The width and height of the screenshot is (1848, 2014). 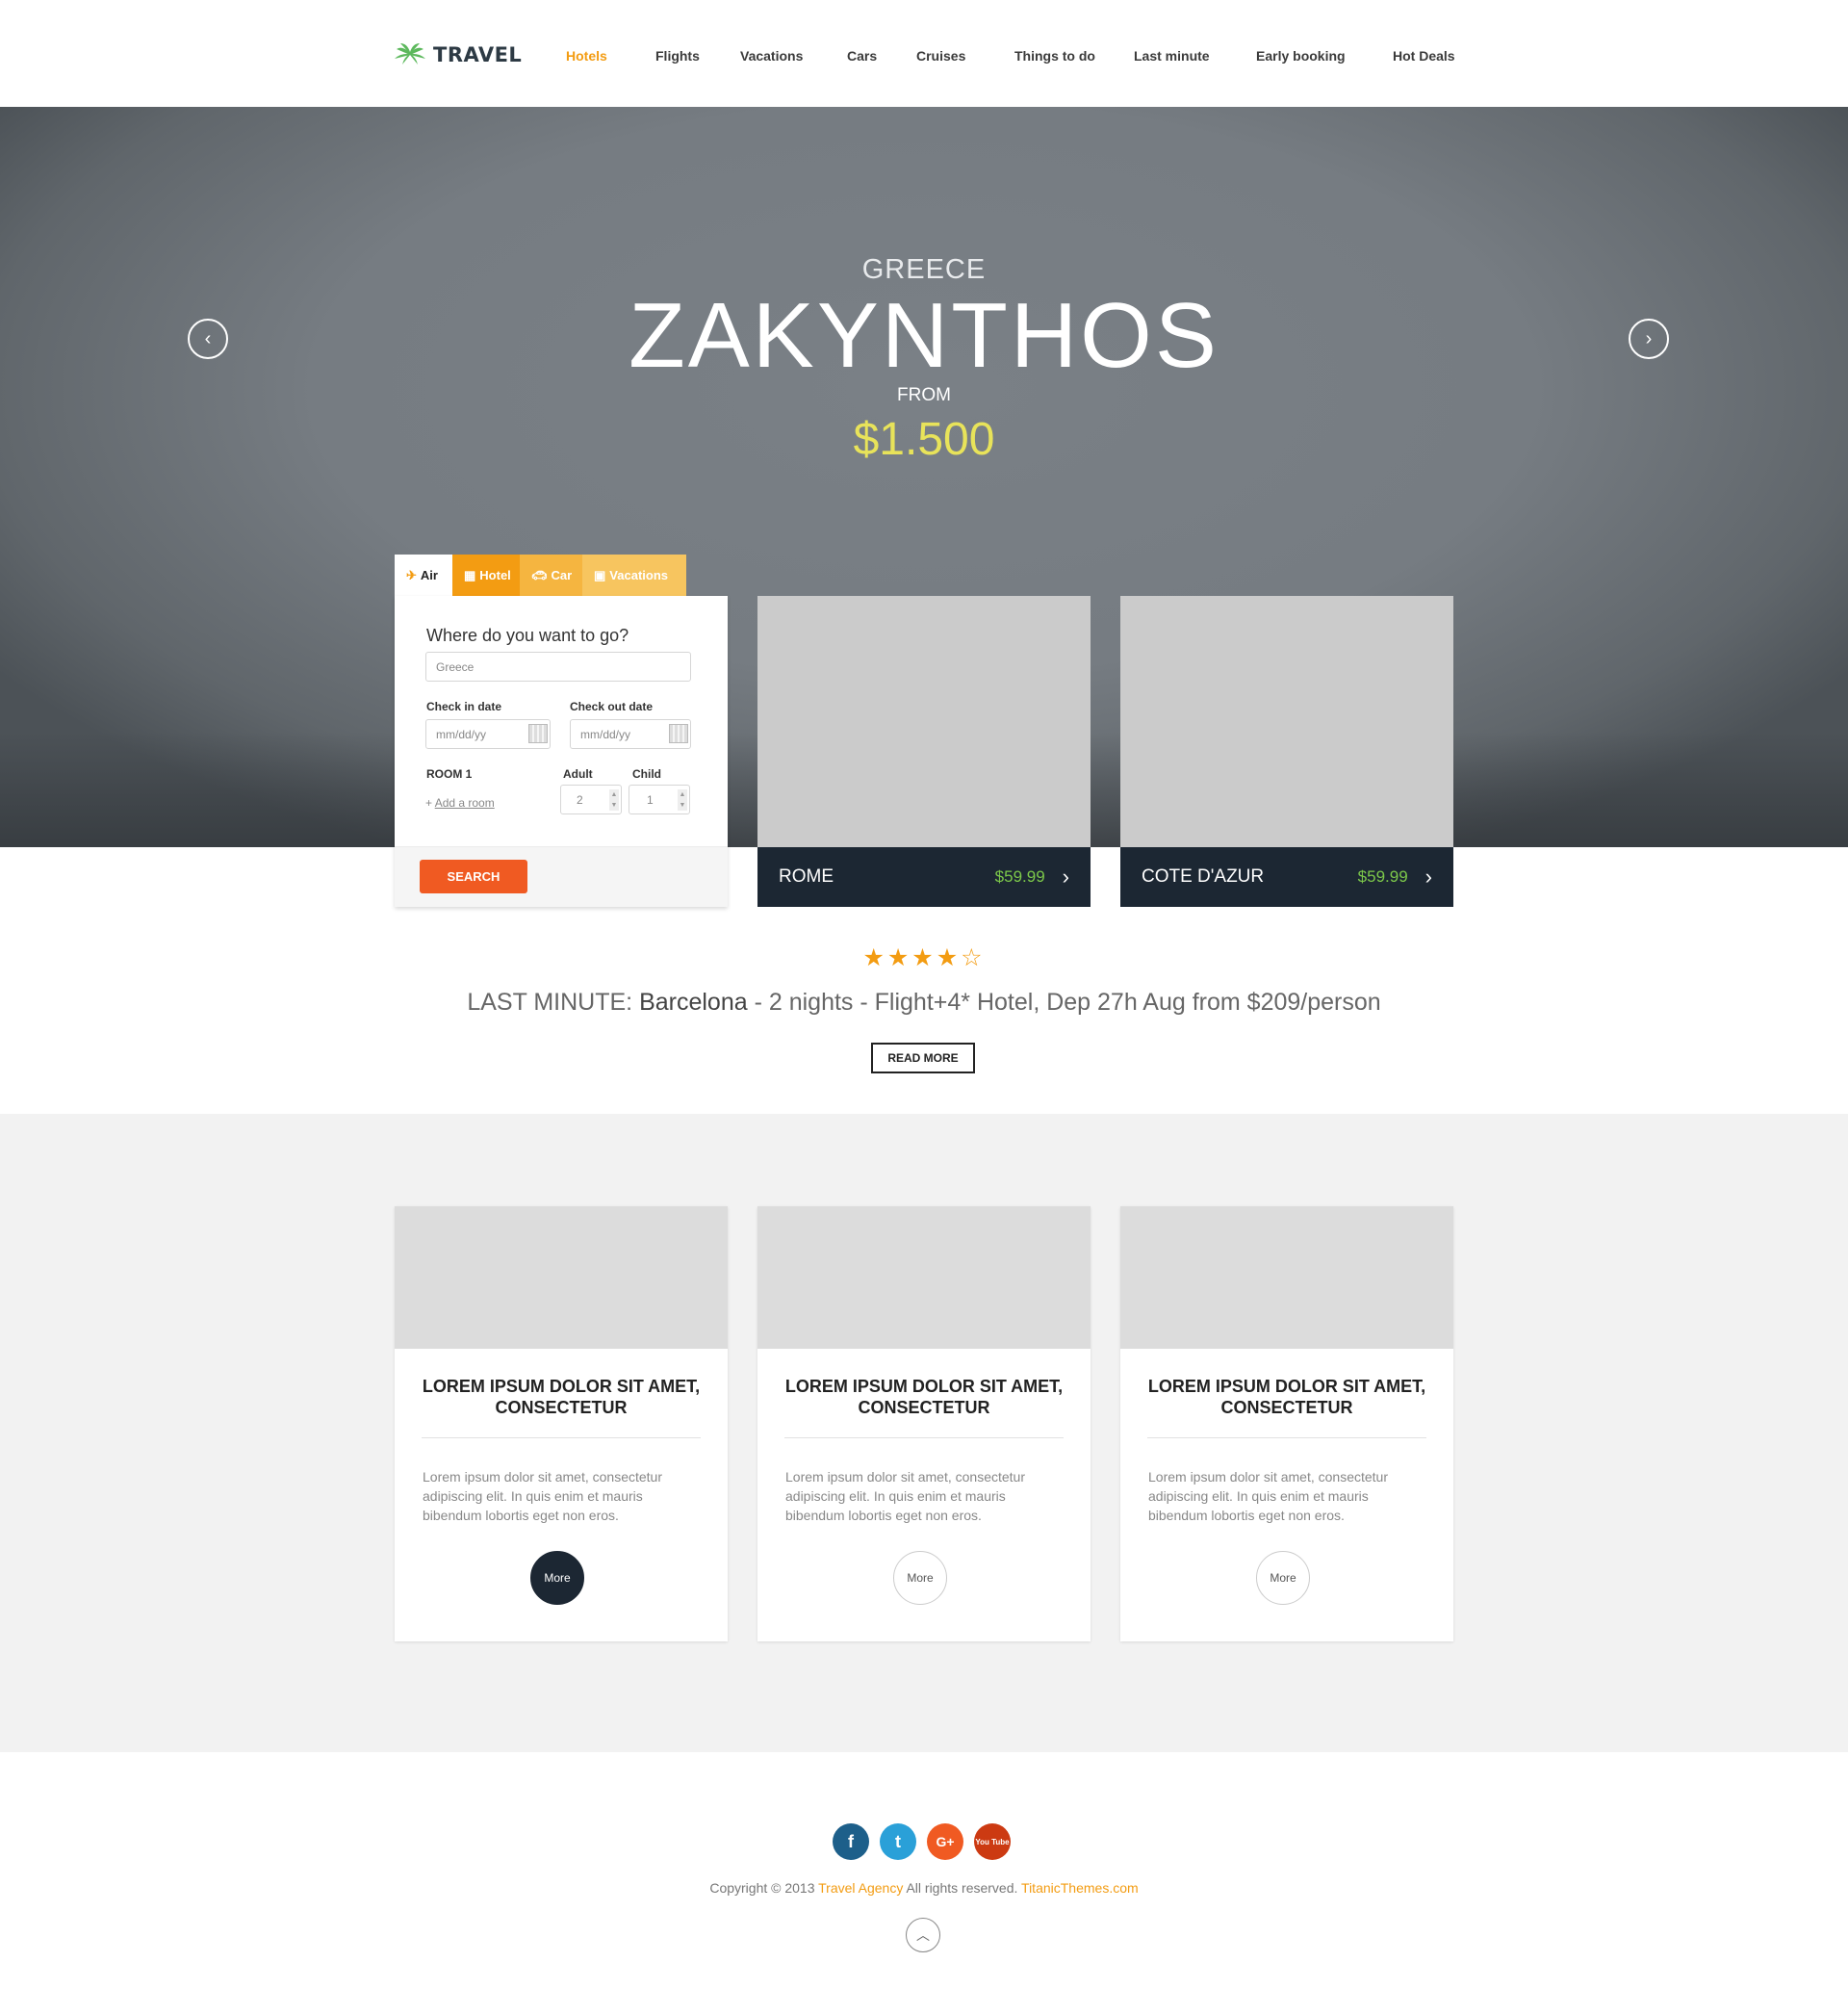 I want to click on destination-name: COTE D'AZUR, so click(x=1203, y=876).